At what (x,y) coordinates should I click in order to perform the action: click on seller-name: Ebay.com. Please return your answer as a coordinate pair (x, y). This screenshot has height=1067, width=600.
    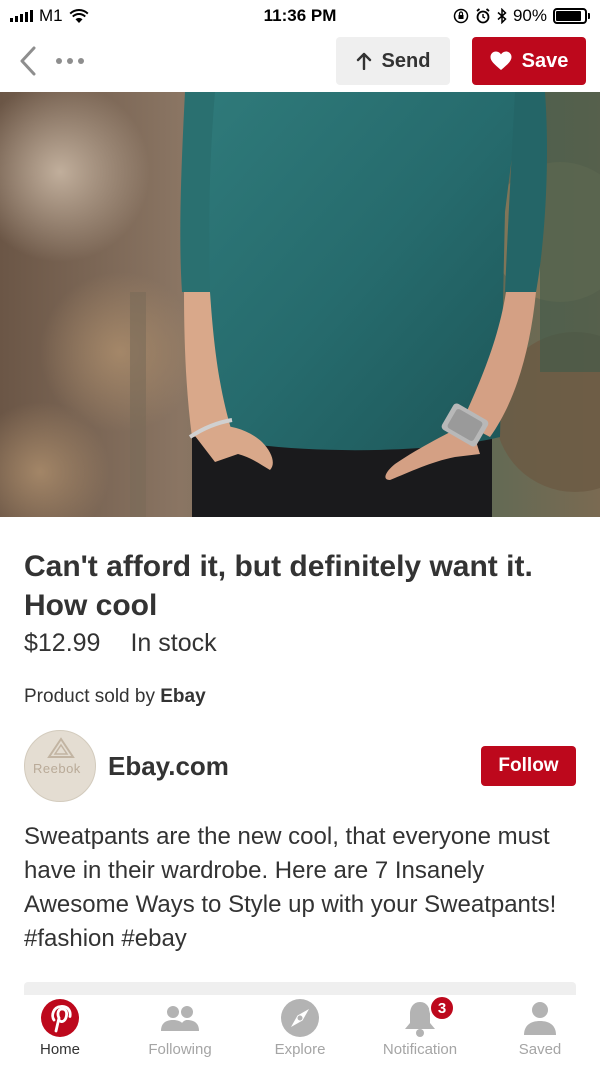
    Looking at the image, I should click on (168, 766).